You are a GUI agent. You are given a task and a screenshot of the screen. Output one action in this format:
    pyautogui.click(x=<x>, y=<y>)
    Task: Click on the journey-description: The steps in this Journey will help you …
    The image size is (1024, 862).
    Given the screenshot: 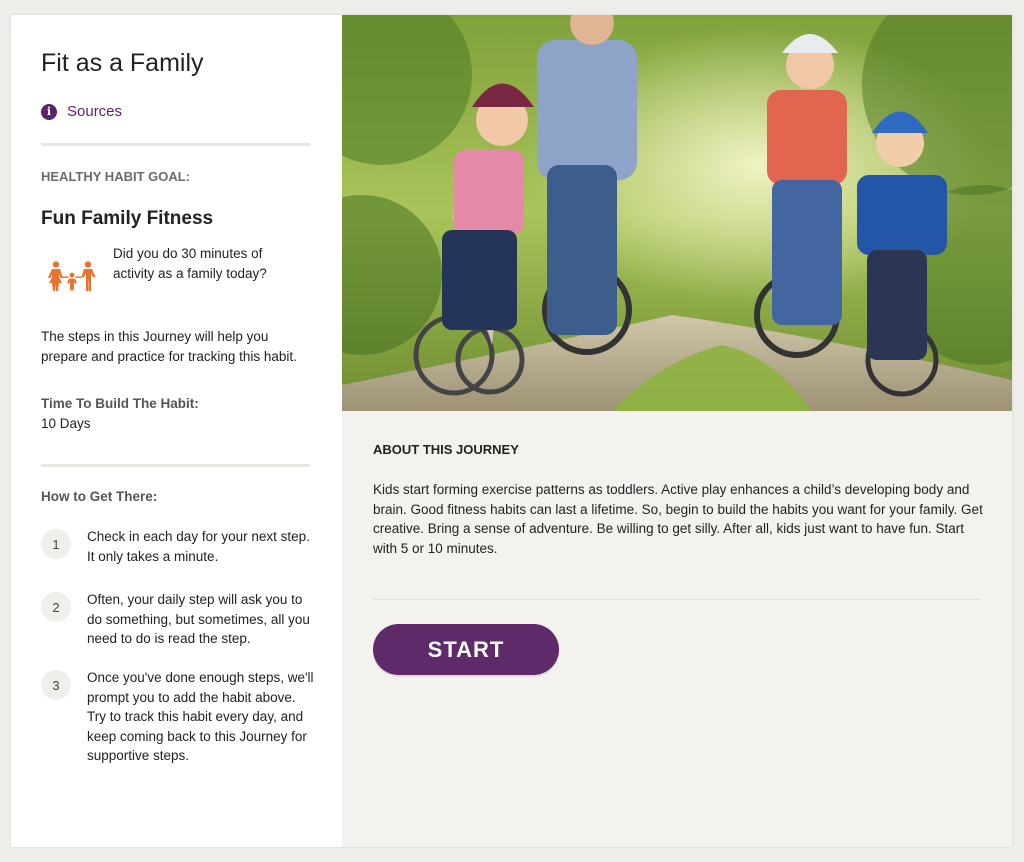 What is the action you would take?
    pyautogui.click(x=169, y=346)
    